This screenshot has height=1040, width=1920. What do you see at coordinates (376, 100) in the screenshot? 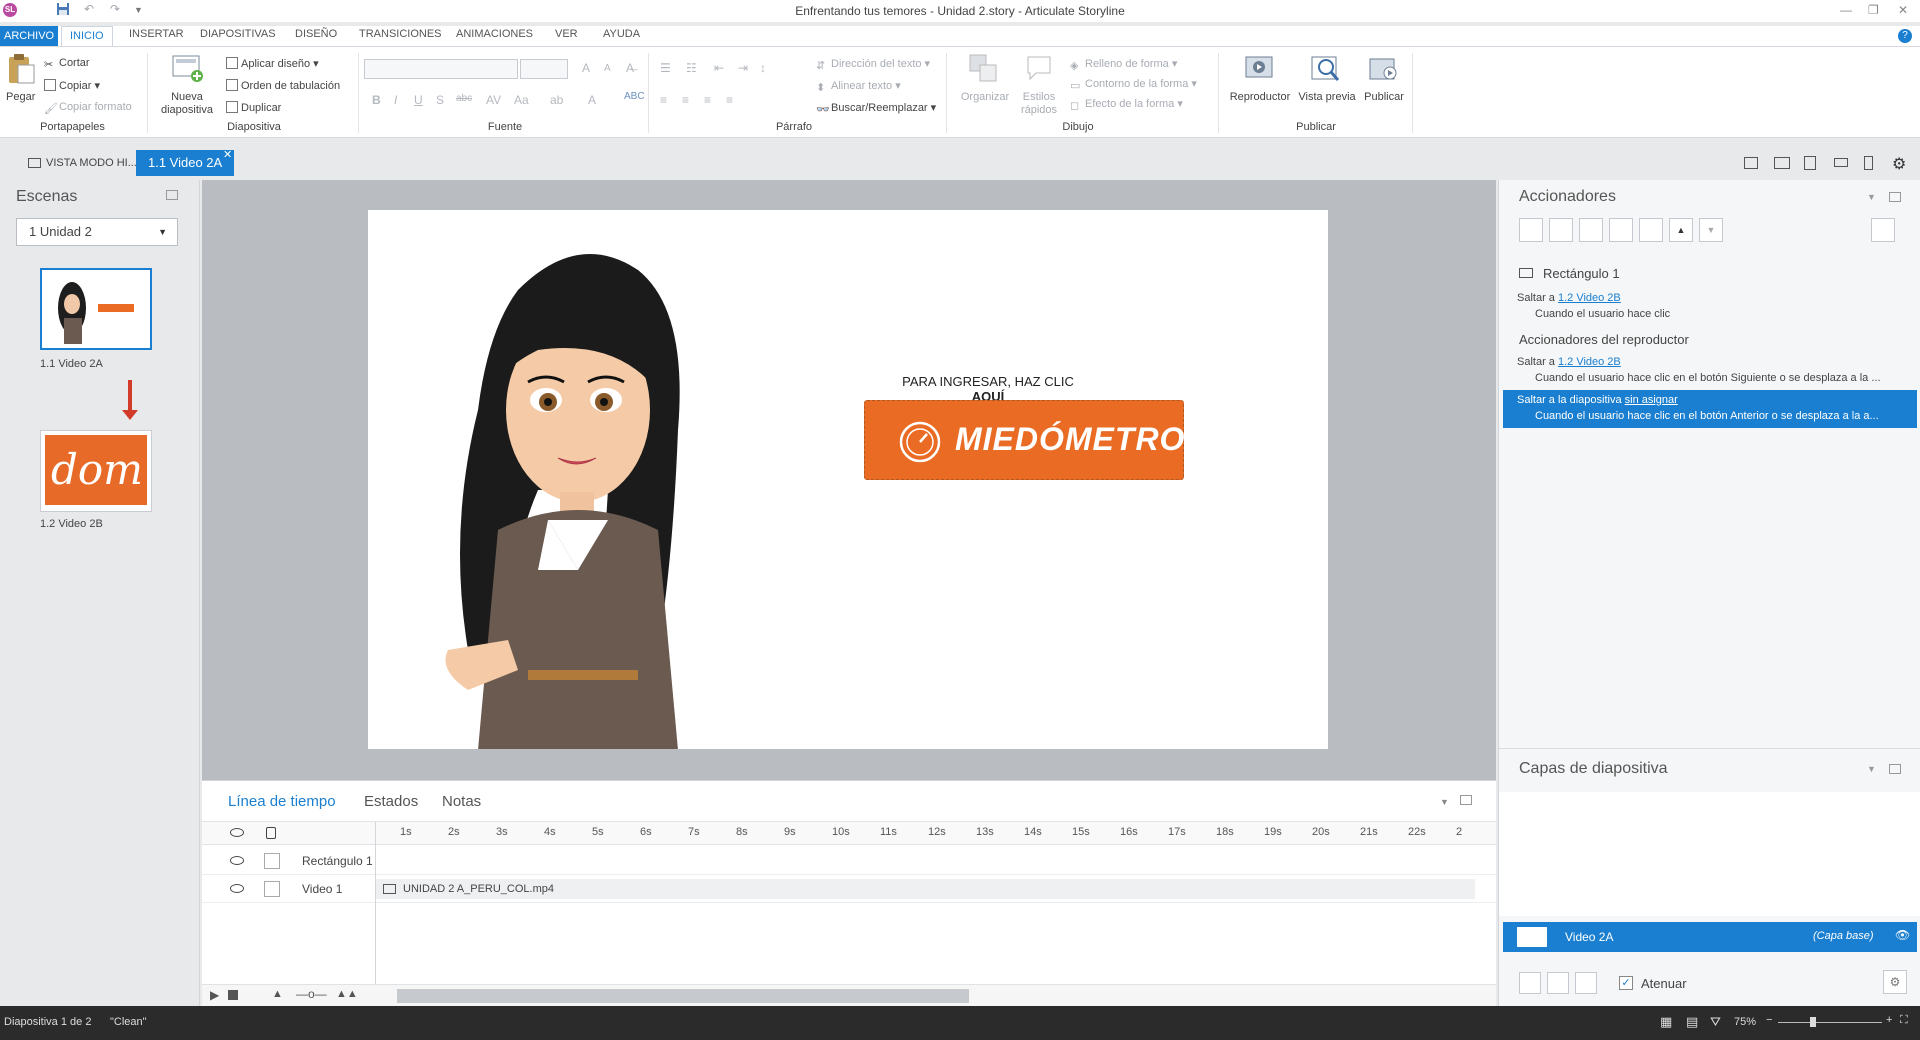
I see `bold-icon: B` at bounding box center [376, 100].